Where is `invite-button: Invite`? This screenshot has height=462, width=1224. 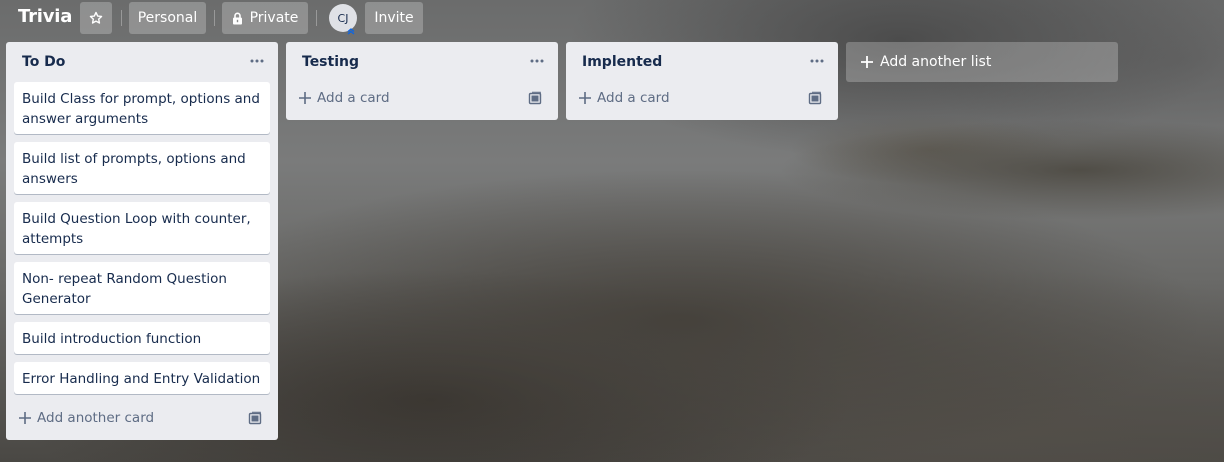 invite-button: Invite is located at coordinates (394, 18).